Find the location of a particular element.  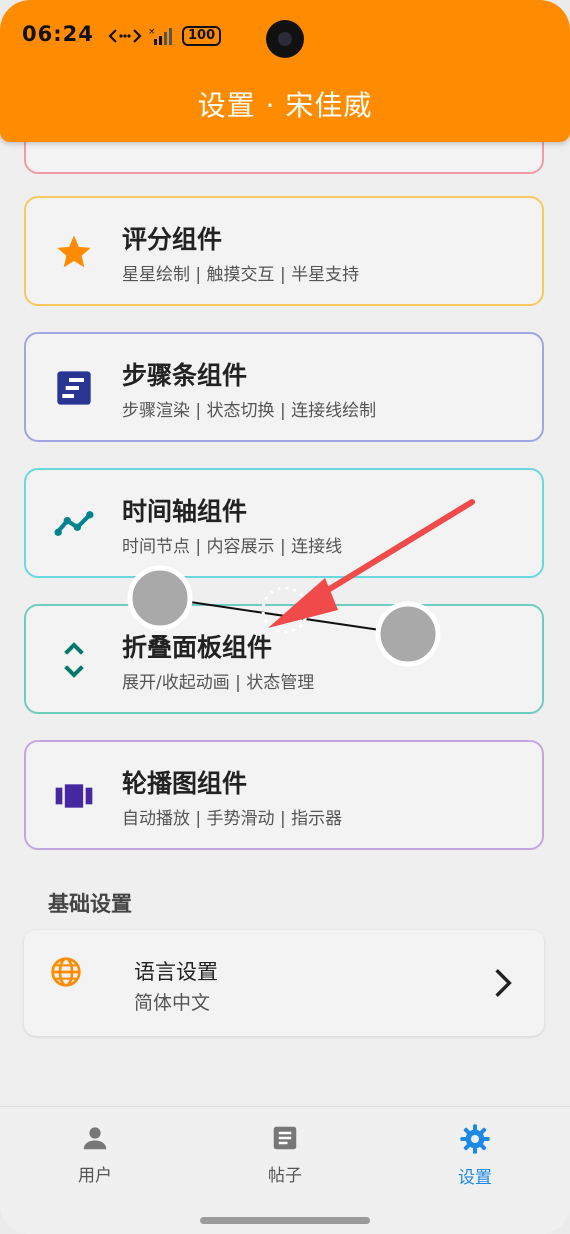

tab-label: 设置 is located at coordinates (475, 1178).